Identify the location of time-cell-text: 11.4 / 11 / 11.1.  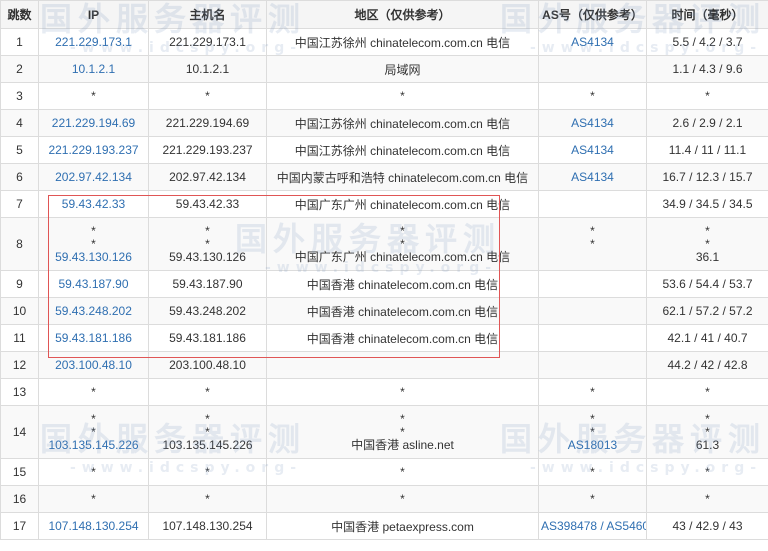
(707, 150).